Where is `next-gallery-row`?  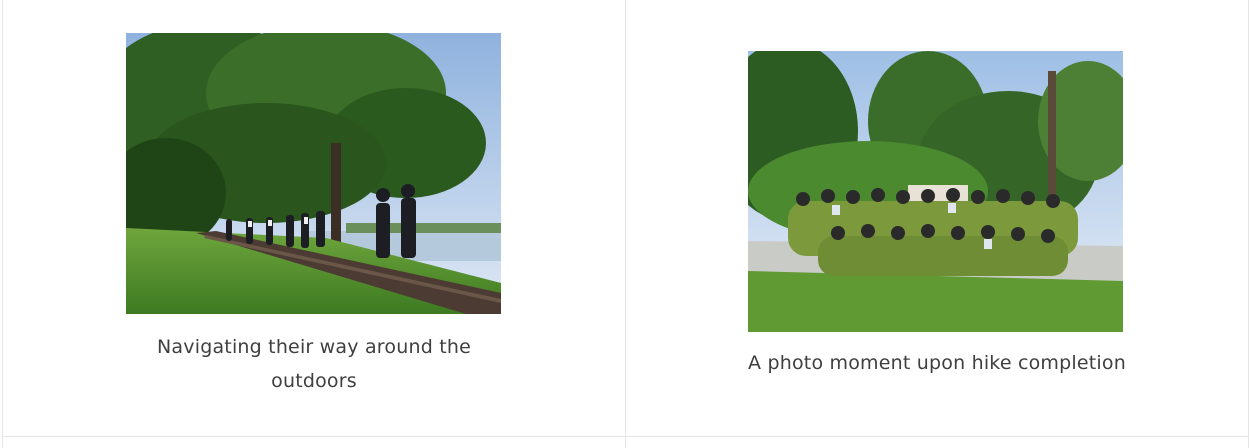 next-gallery-row is located at coordinates (625, 442).